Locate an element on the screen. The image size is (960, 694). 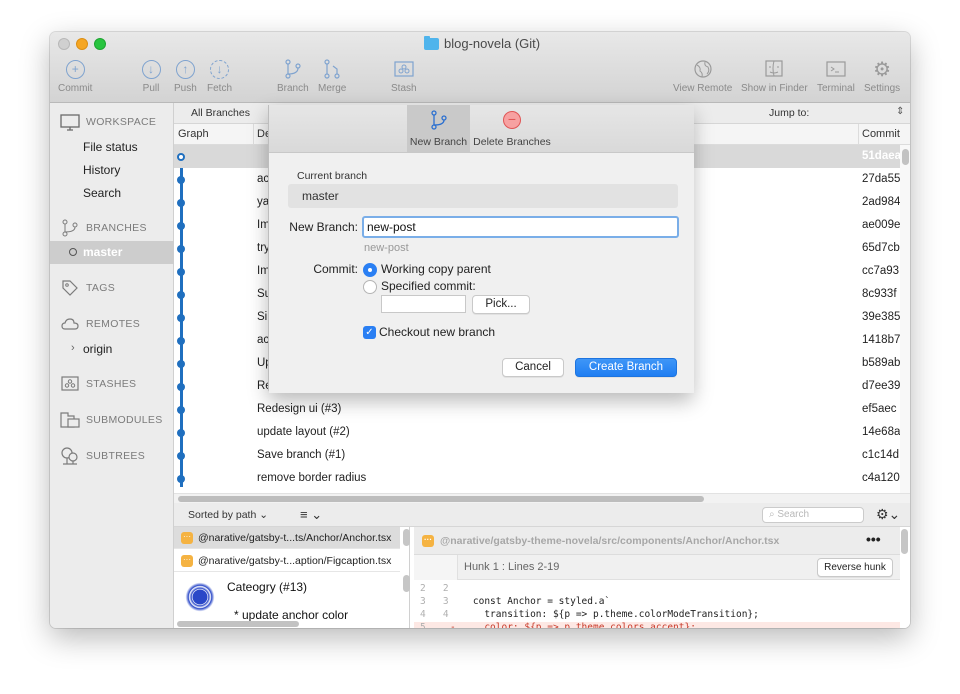
stash-button: Stash is located at coordinates (404, 76).